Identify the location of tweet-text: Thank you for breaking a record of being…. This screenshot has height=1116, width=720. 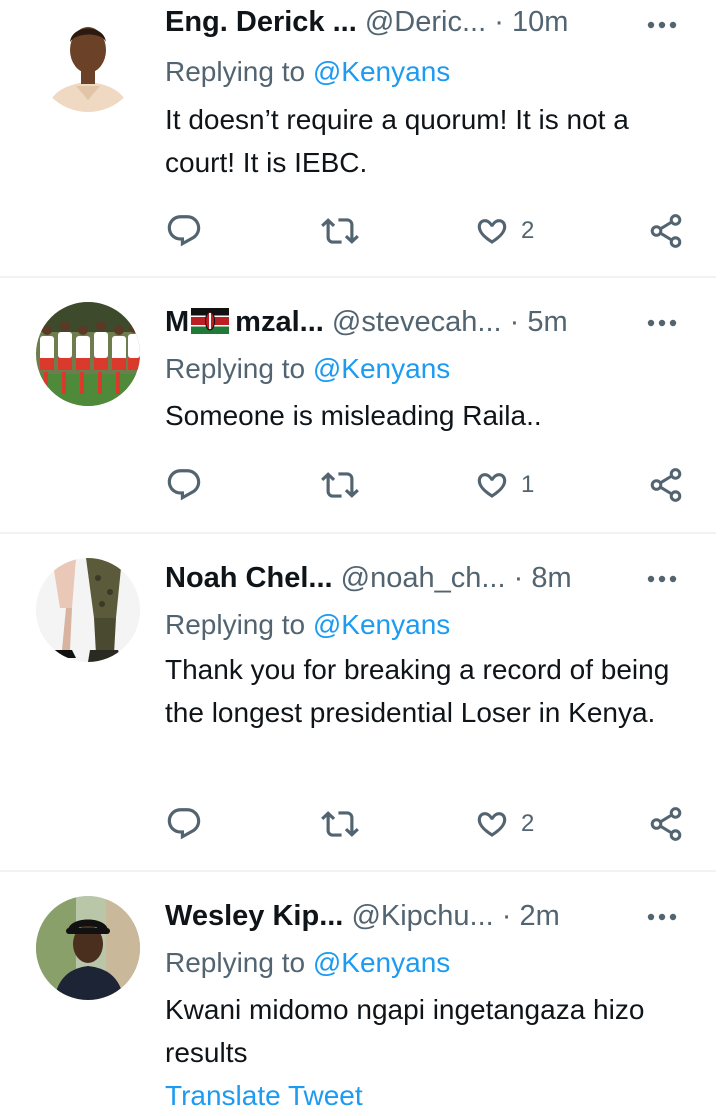
(417, 691).